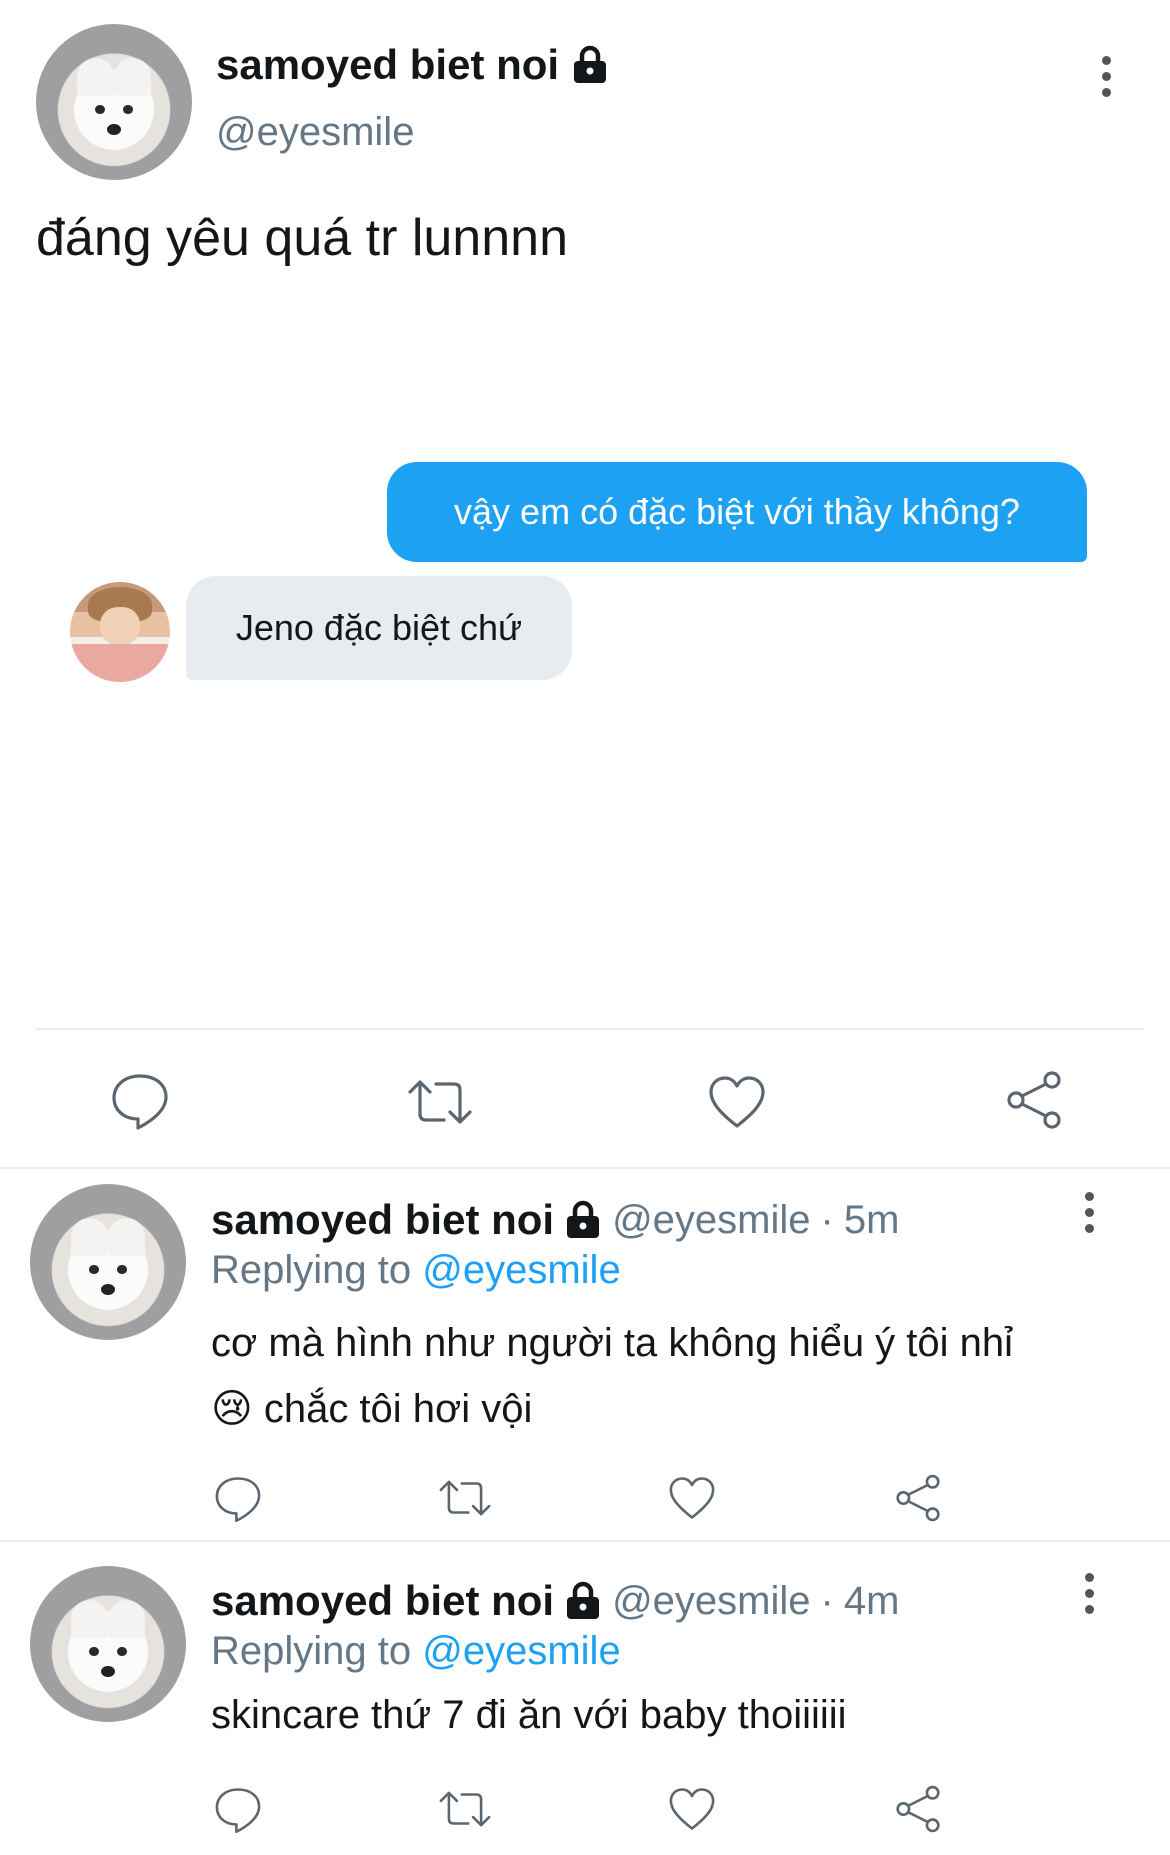 The width and height of the screenshot is (1170, 1855). I want to click on sent-message-bubble: vậy em có đặc biệt với thầy không?, so click(737, 512).